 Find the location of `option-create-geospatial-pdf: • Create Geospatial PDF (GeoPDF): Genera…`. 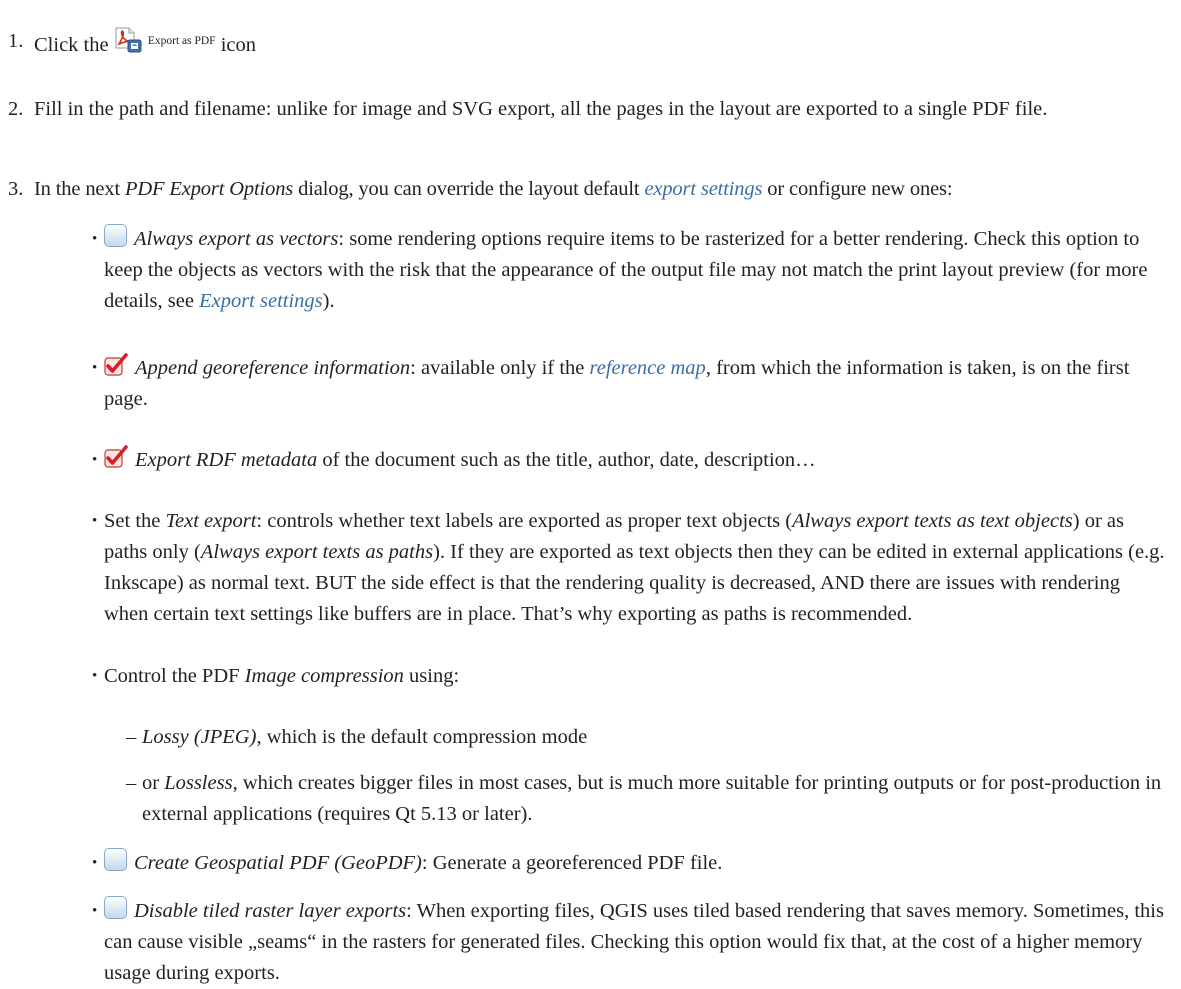

option-create-geospatial-pdf: • Create Geospatial PDF (GeoPDF): Genera… is located at coordinates (630, 863).